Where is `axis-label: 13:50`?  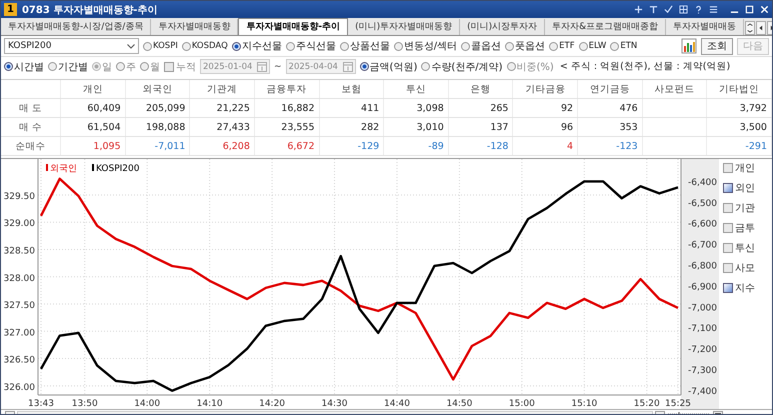 axis-label: 13:50 is located at coordinates (85, 404).